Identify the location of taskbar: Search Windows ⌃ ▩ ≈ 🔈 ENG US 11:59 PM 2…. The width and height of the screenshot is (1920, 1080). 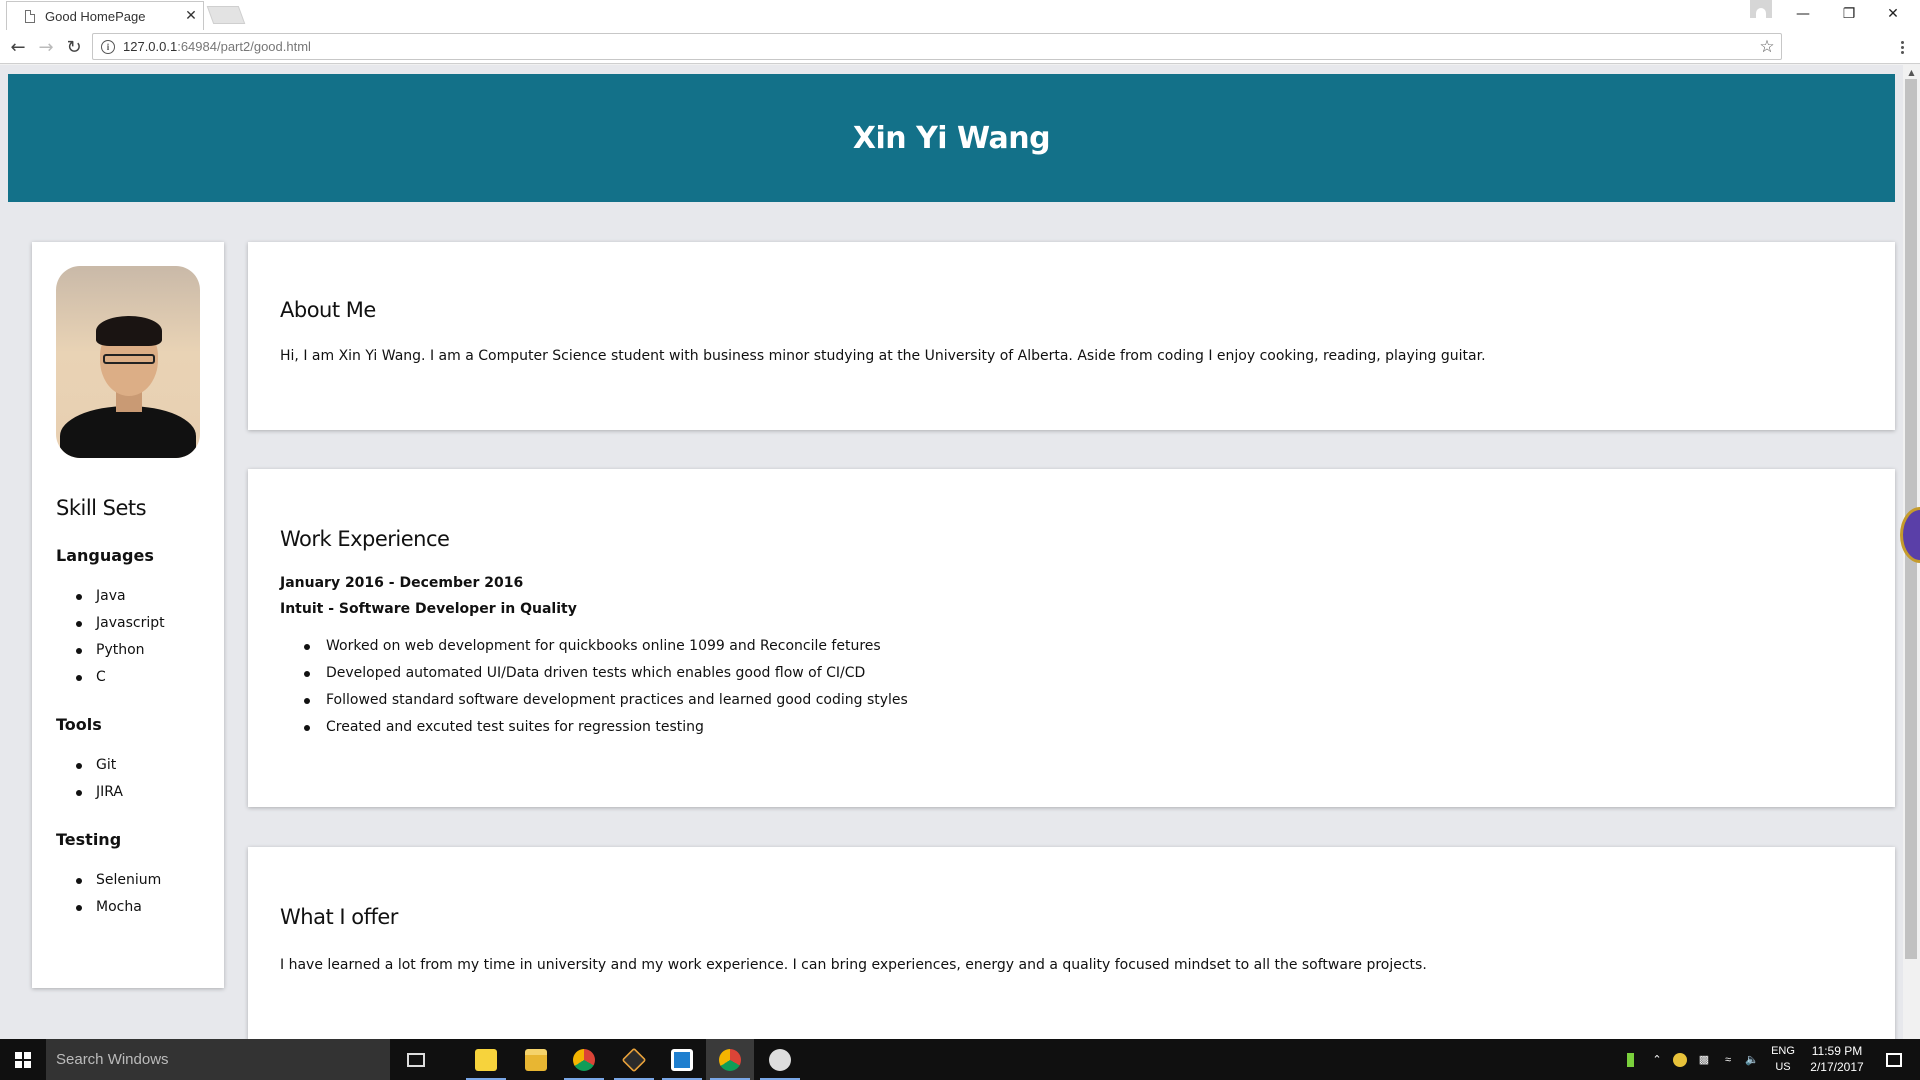
(960, 1059).